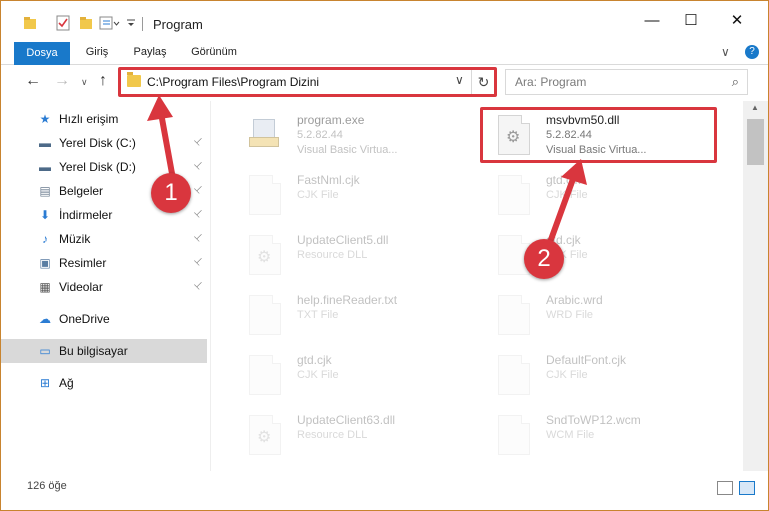 This screenshot has width=769, height=511. Describe the element at coordinates (83, 263) in the screenshot. I see `sidebar-item-label: Resimler` at that location.